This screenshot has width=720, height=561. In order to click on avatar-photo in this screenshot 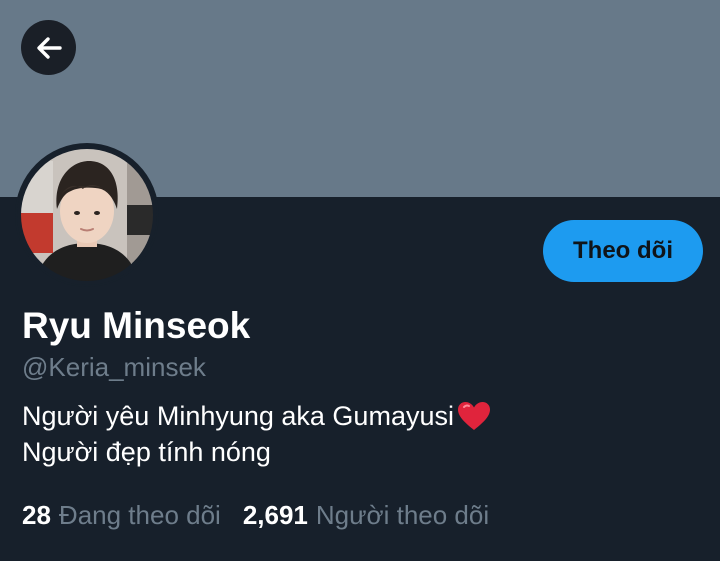, I will do `click(87, 215)`.